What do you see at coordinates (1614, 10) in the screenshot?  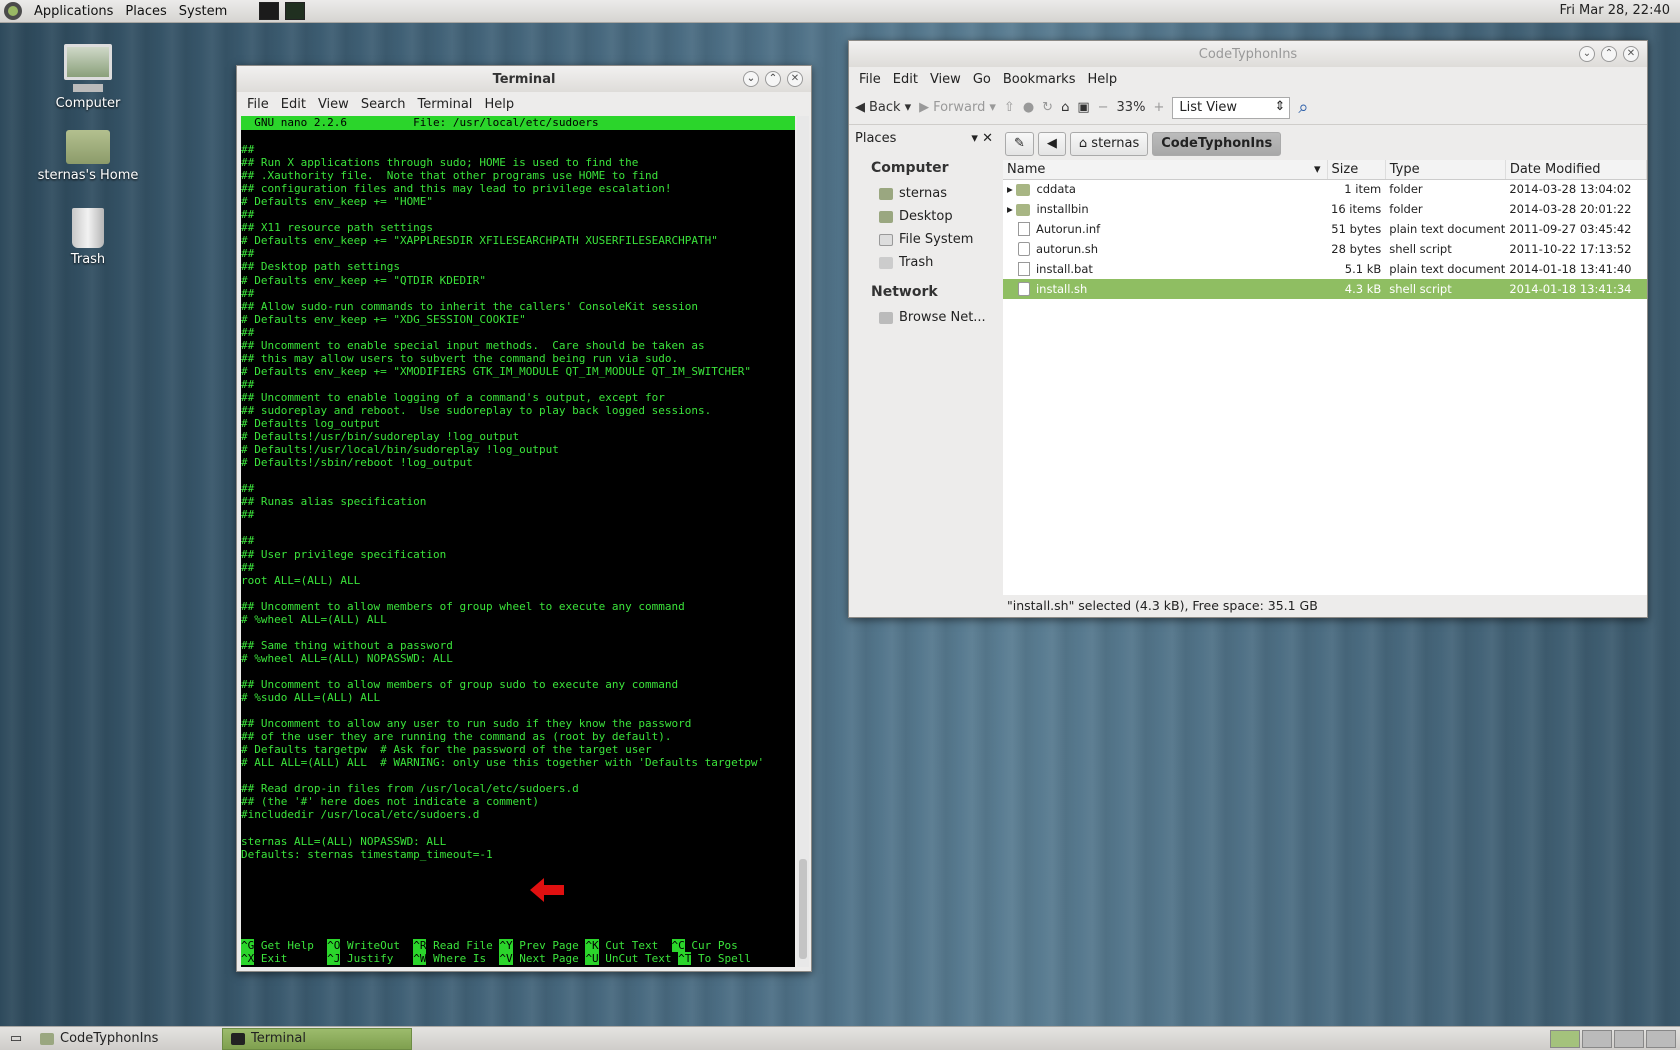 I see `panel-clock: Fri Mar 28, 22:40` at bounding box center [1614, 10].